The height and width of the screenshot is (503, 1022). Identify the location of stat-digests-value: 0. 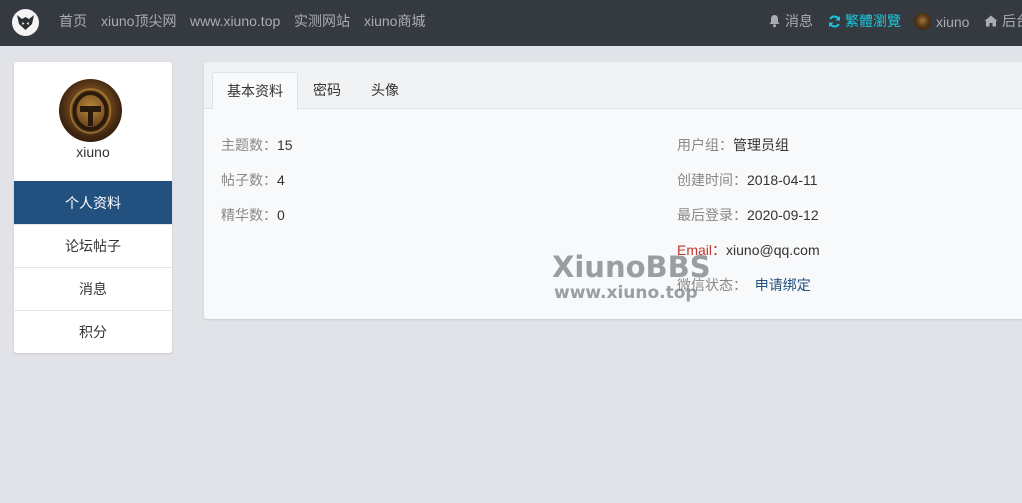
(281, 215).